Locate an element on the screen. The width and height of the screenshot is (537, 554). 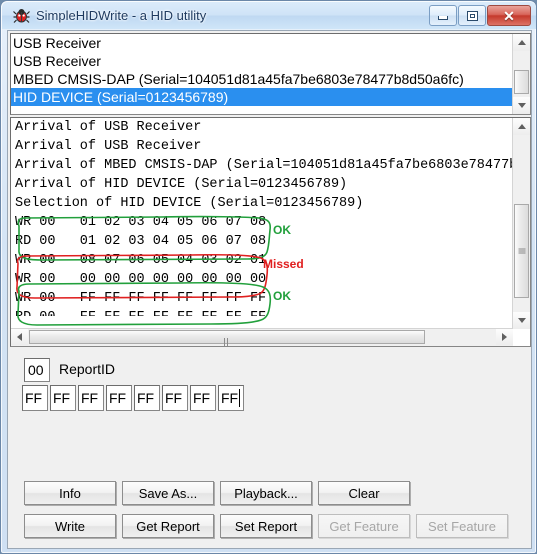
device-list-item-selected: HID DEVICE (Serial=0123456789) is located at coordinates (263, 97).